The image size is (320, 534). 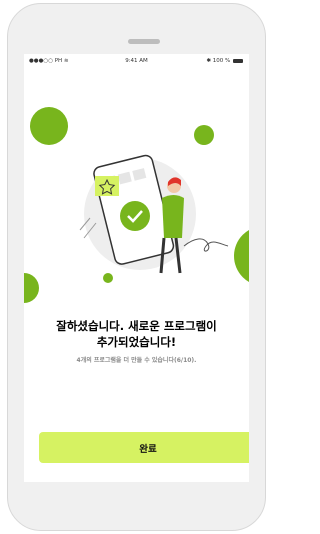 What do you see at coordinates (206, 245) in the screenshot?
I see `squiggle-icon` at bounding box center [206, 245].